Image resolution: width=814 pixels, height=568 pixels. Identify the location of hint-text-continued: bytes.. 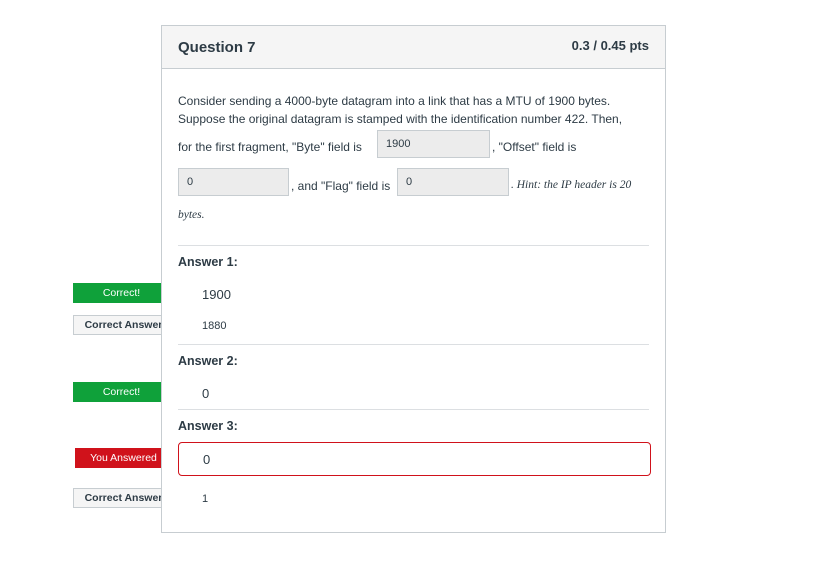
(191, 215).